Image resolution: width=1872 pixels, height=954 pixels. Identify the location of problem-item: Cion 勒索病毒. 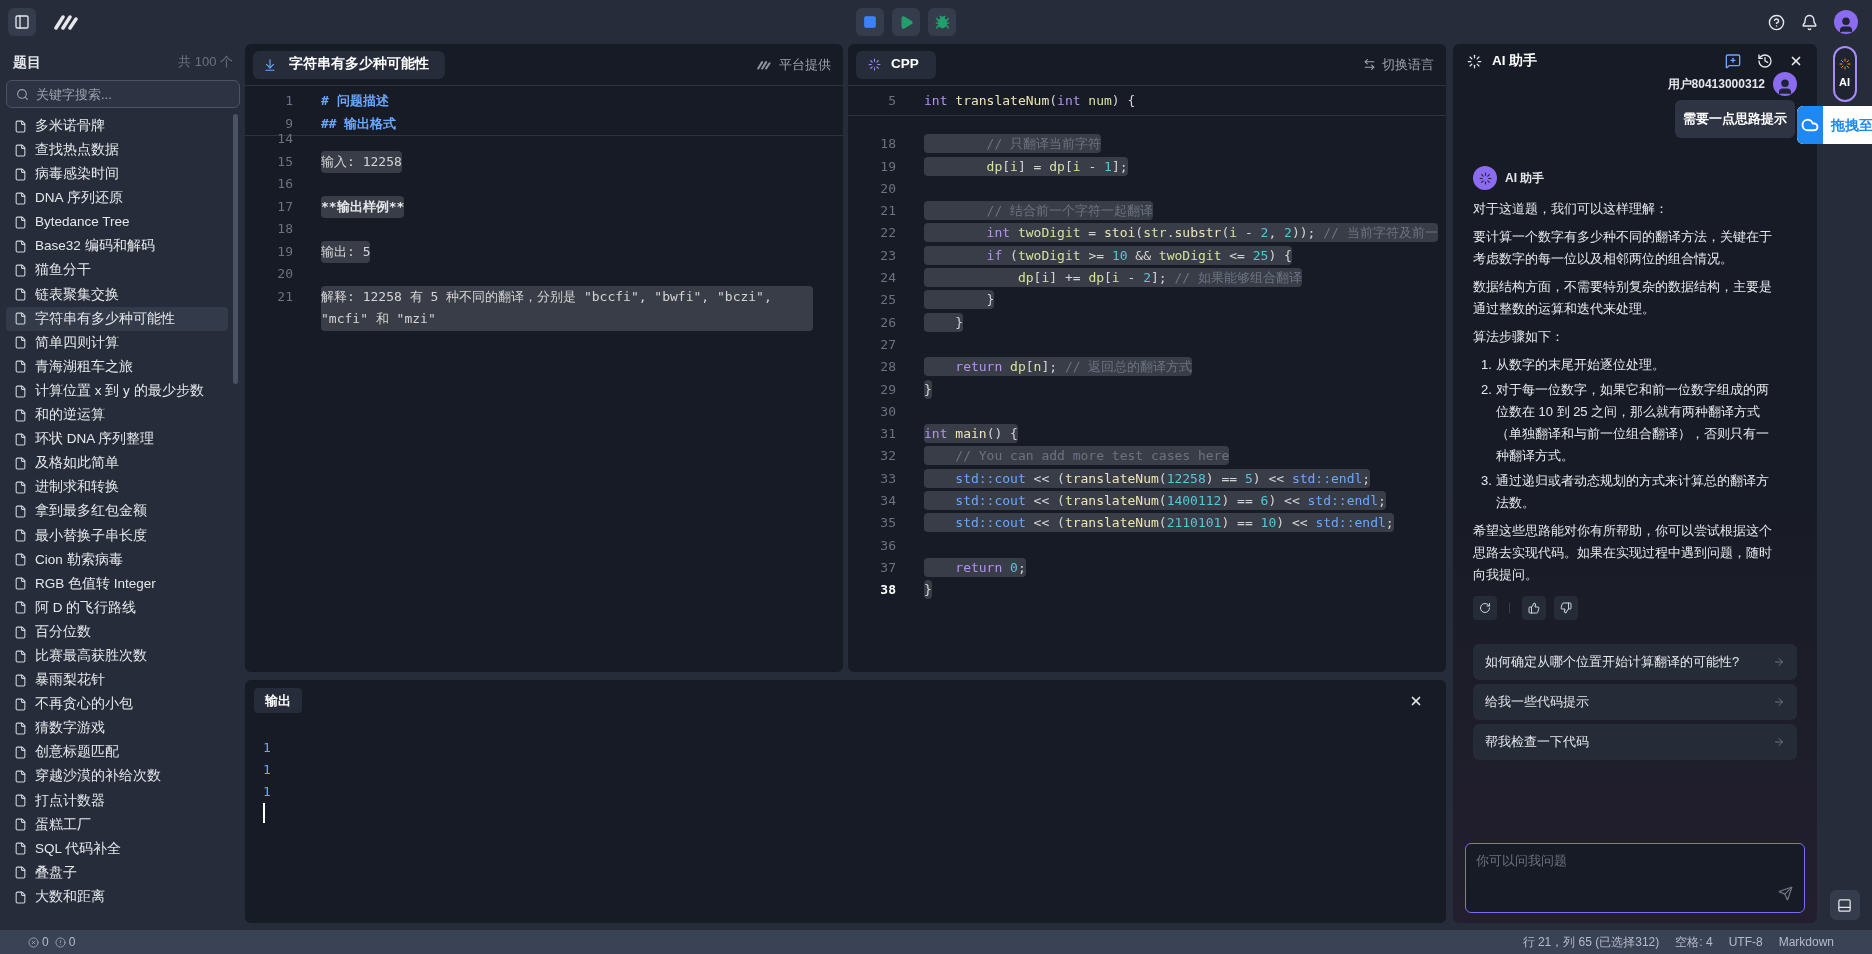
(117, 559).